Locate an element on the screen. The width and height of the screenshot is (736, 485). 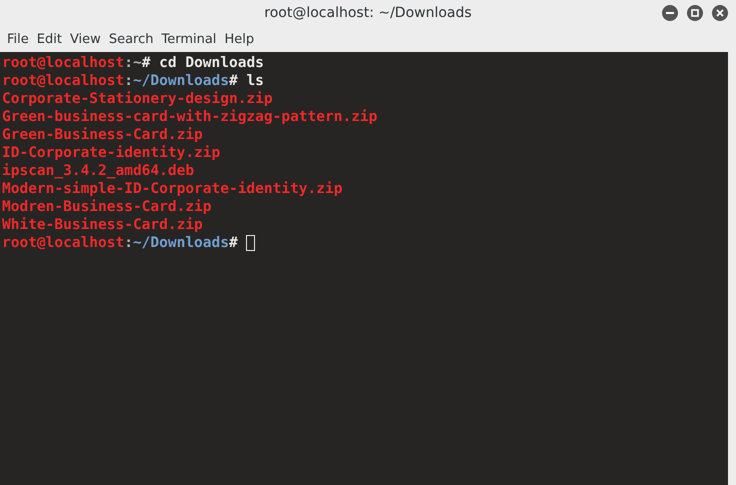
menu-item: Search is located at coordinates (131, 39).